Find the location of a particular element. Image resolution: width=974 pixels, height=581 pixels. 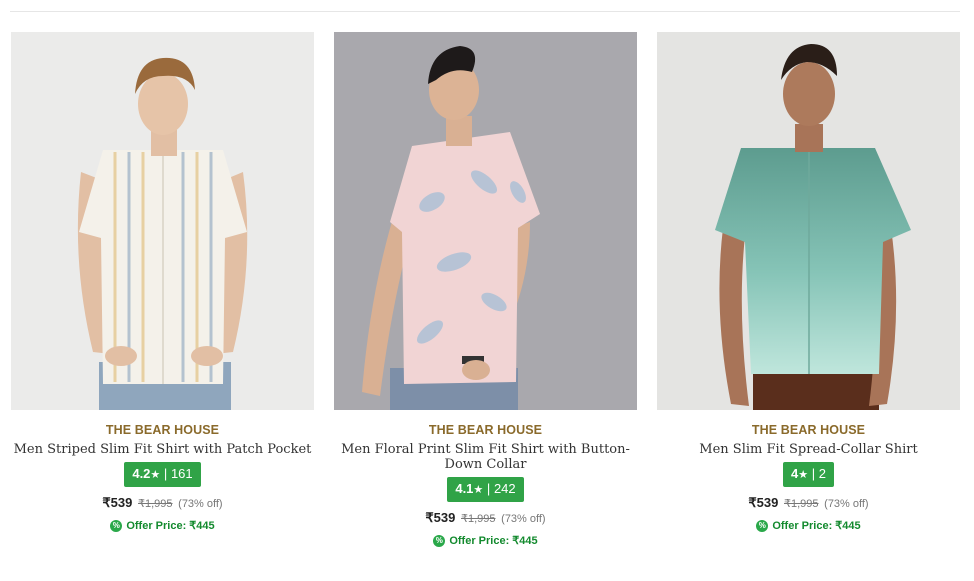

product-title: Men Slim Fit Spread-Collar Shirt is located at coordinates (809, 449).